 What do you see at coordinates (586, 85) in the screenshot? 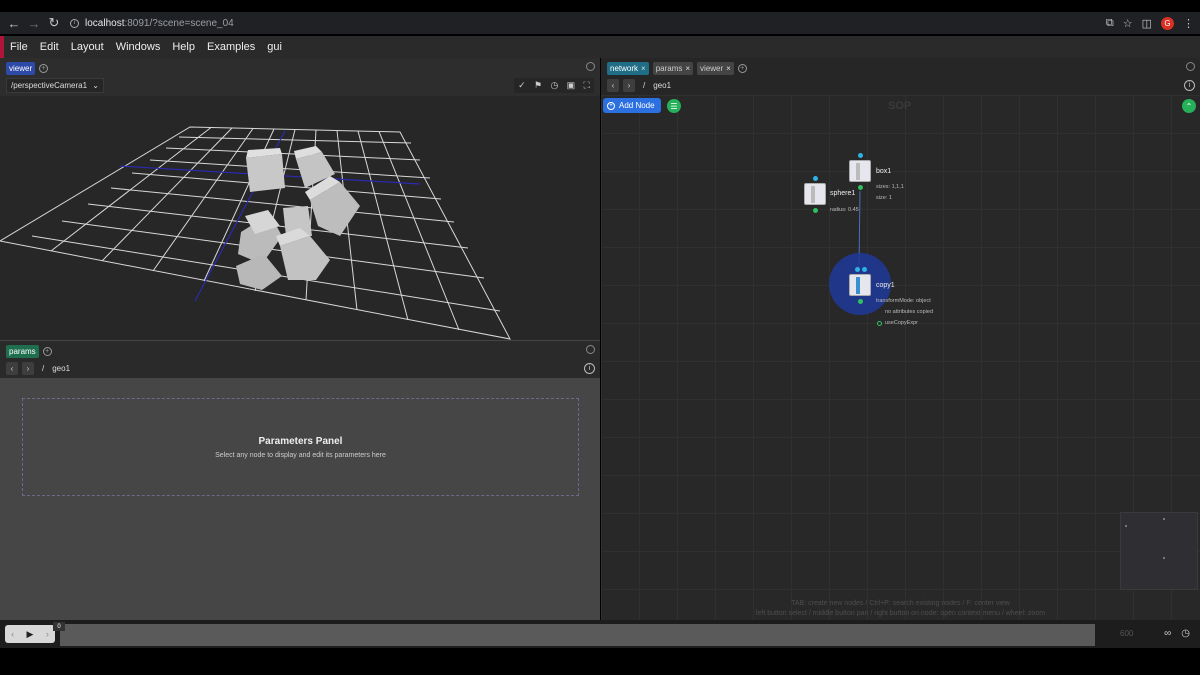
I see `fullscreen-icon: ⛶` at bounding box center [586, 85].